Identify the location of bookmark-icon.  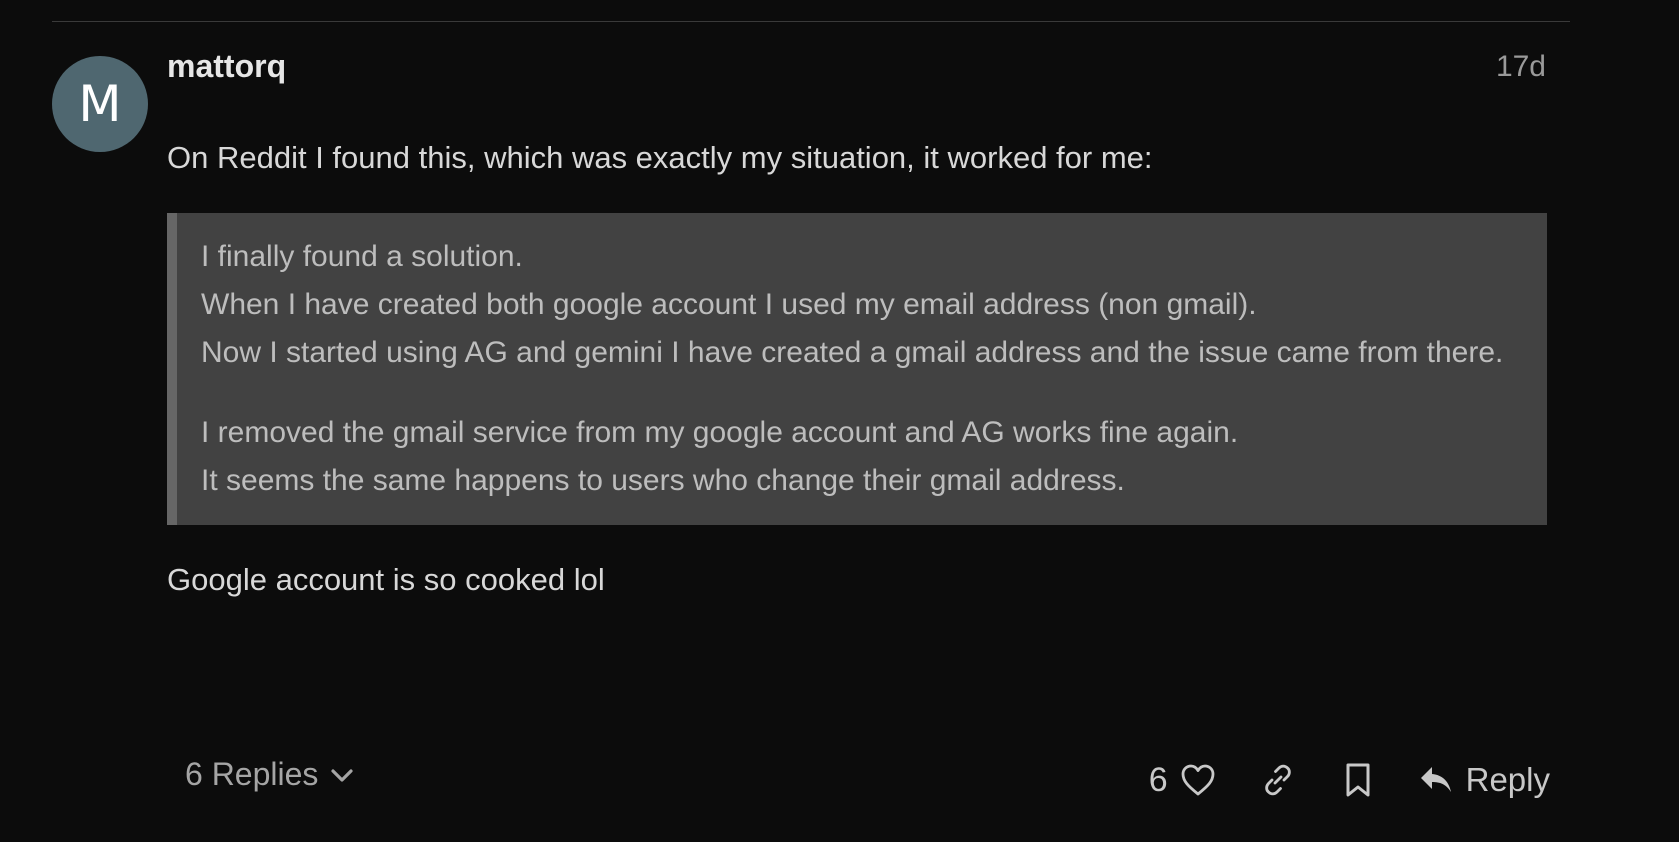
(1358, 780).